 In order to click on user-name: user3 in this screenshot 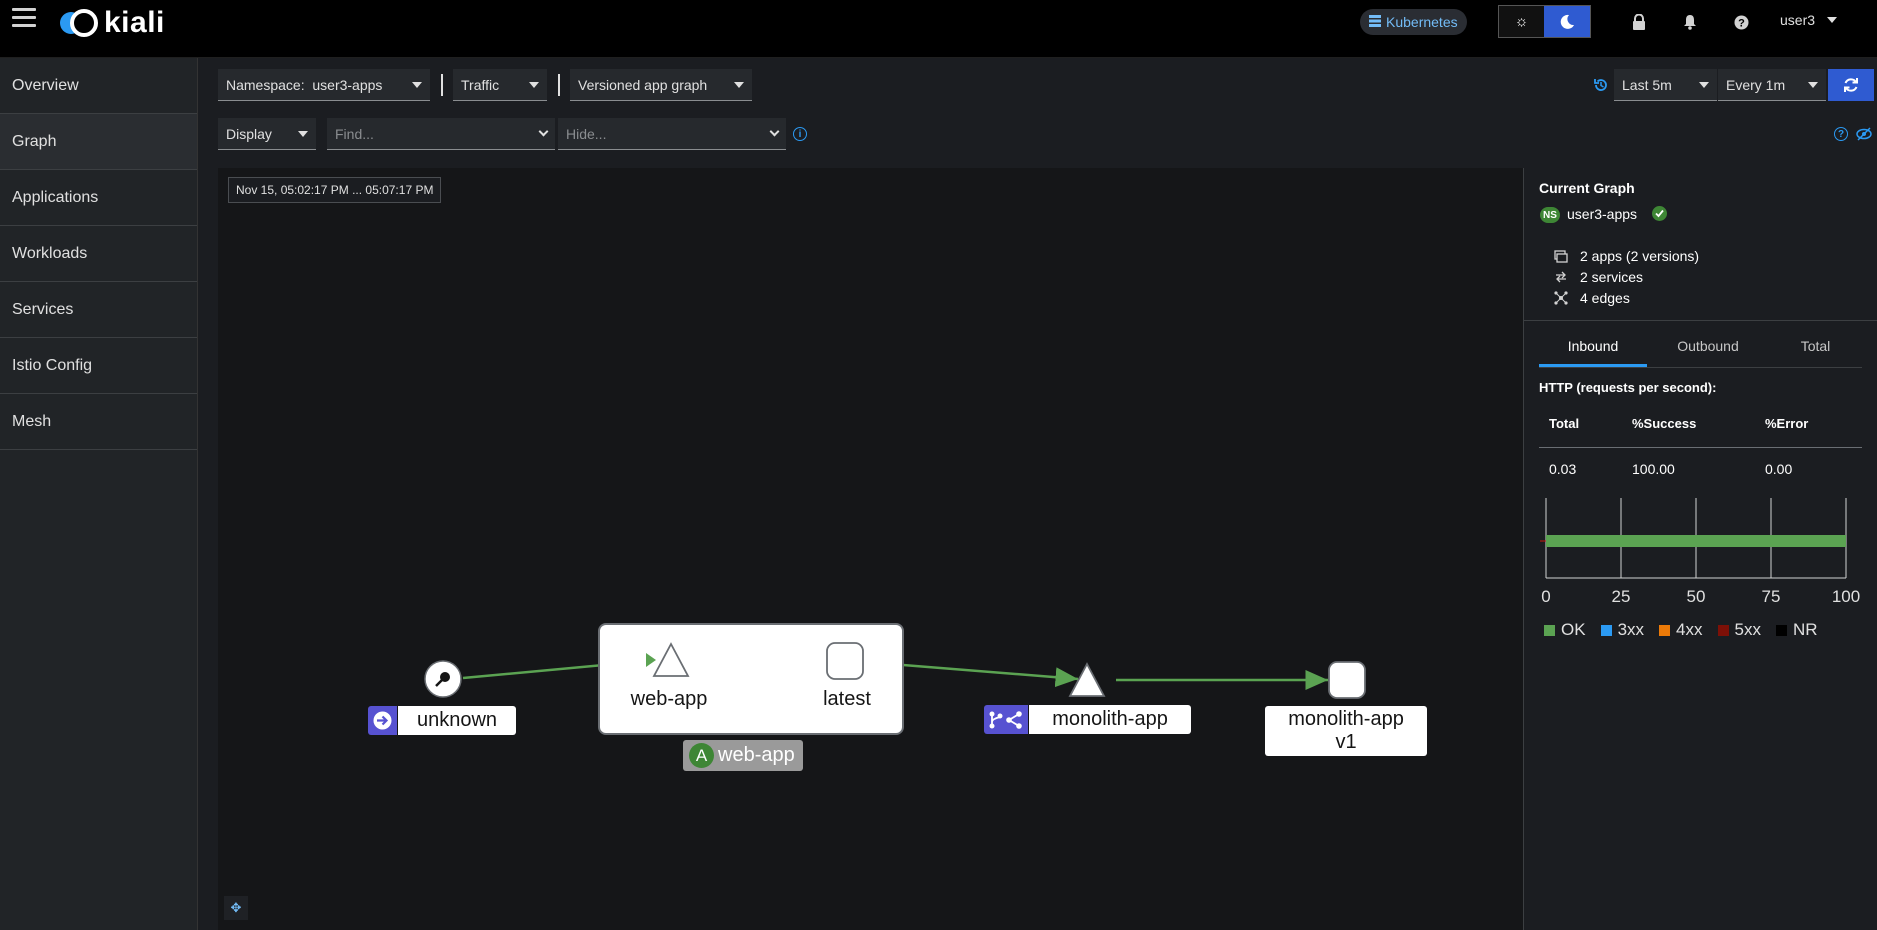, I will do `click(1798, 20)`.